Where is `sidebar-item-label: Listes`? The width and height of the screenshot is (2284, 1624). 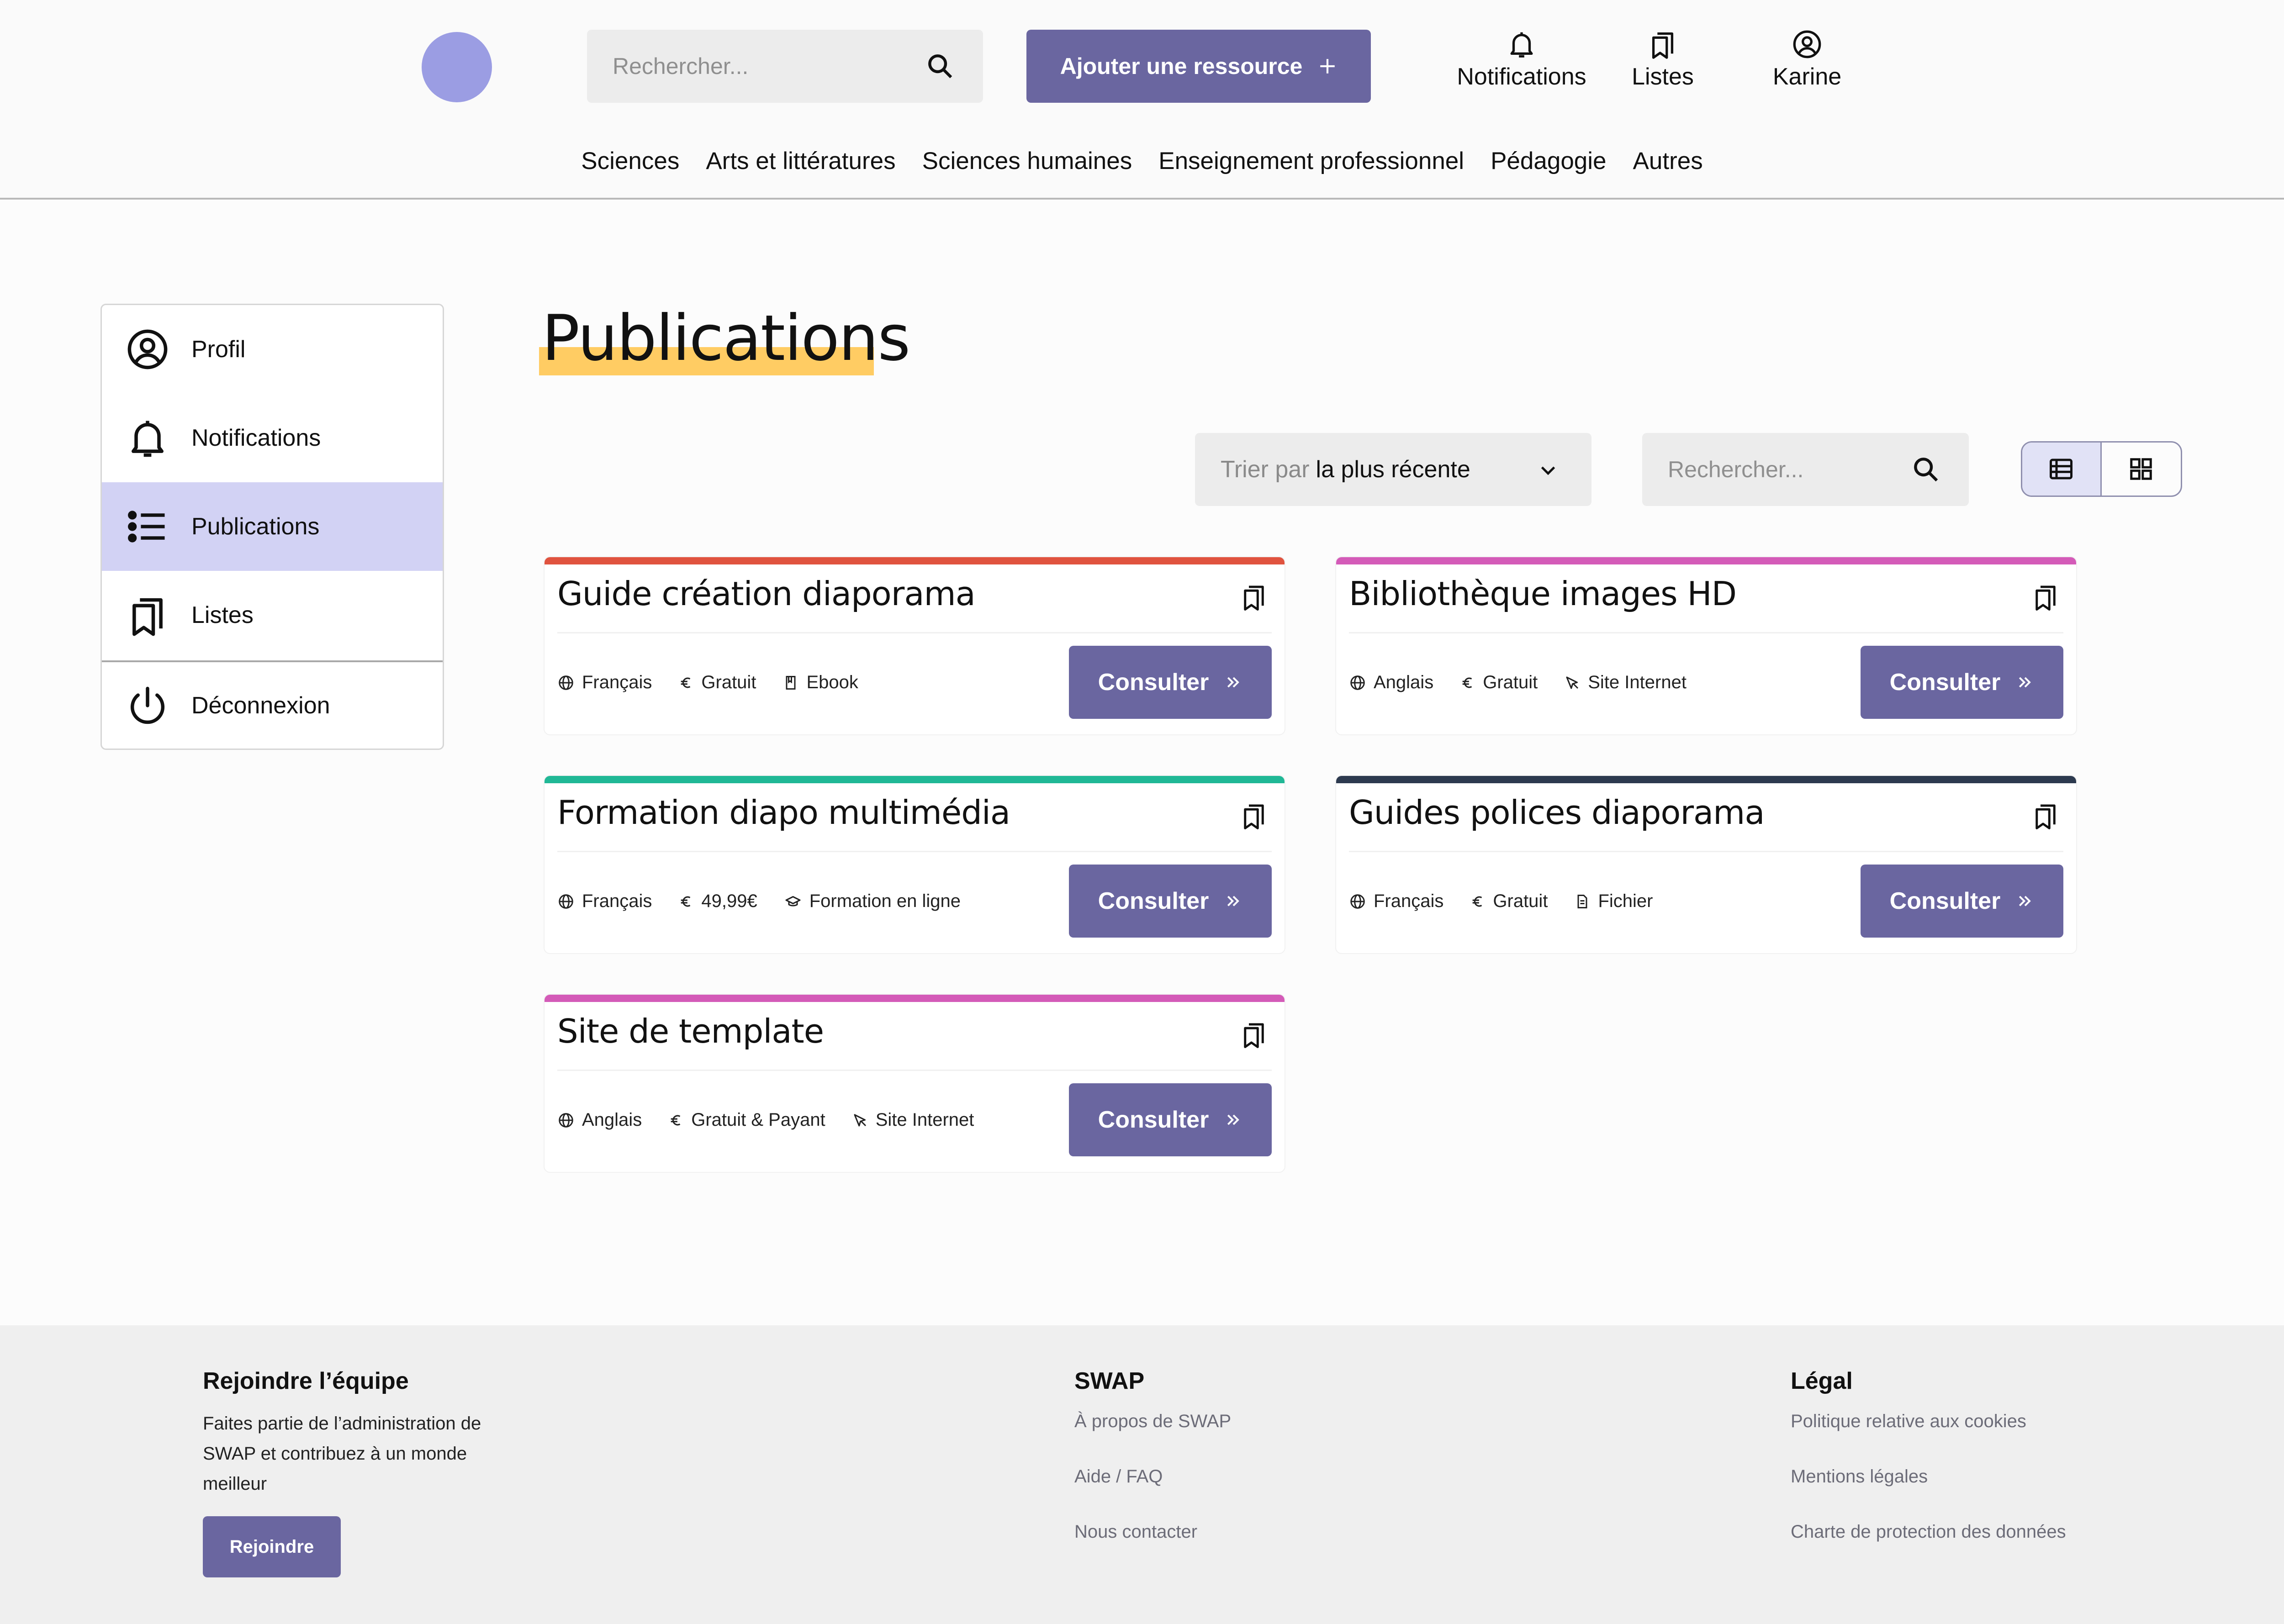
sidebar-item-label: Listes is located at coordinates (222, 615).